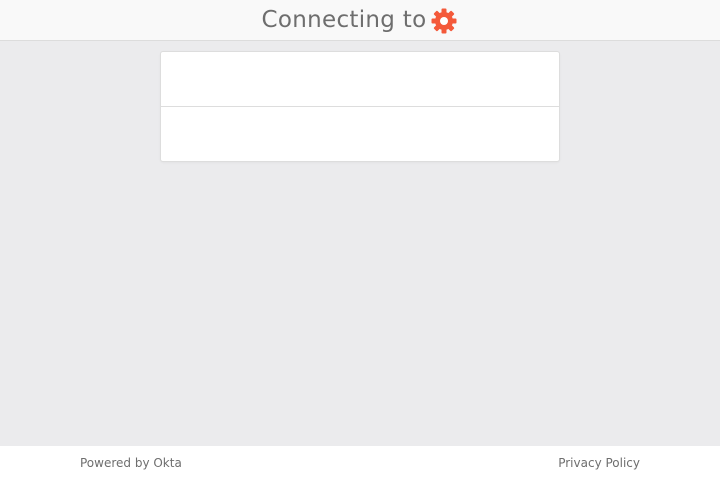 This screenshot has width=720, height=480. Describe the element at coordinates (360, 79) in the screenshot. I see `card-section-top` at that location.